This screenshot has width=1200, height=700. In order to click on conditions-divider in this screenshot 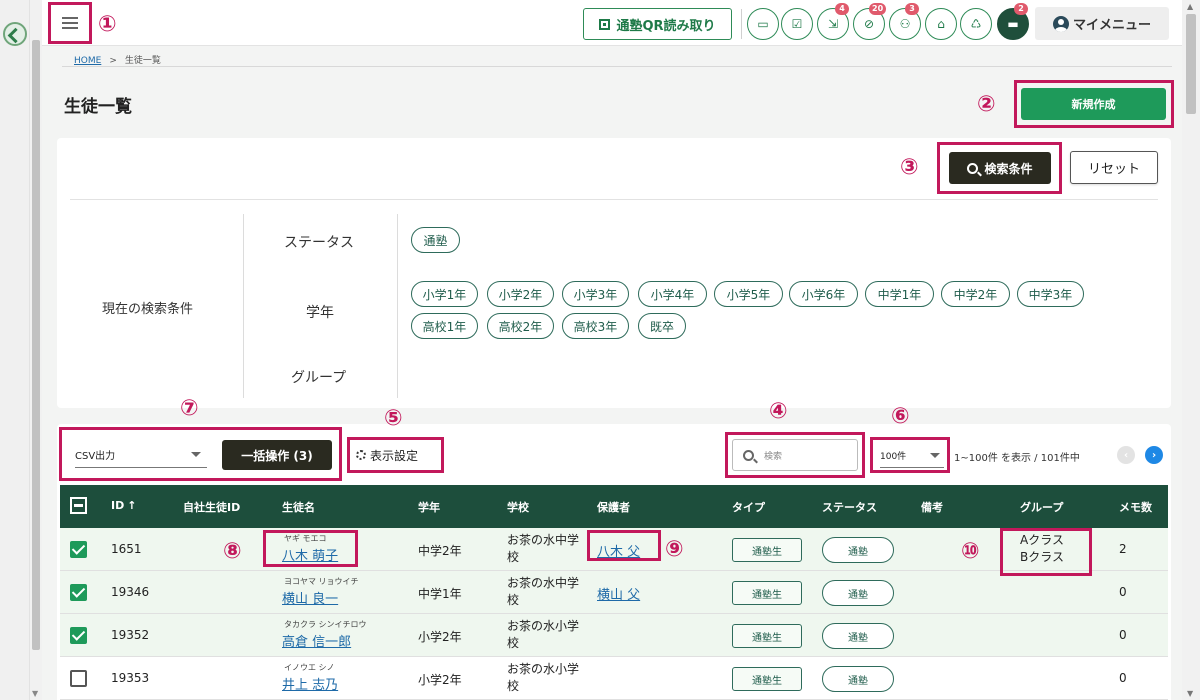, I will do `click(614, 199)`.